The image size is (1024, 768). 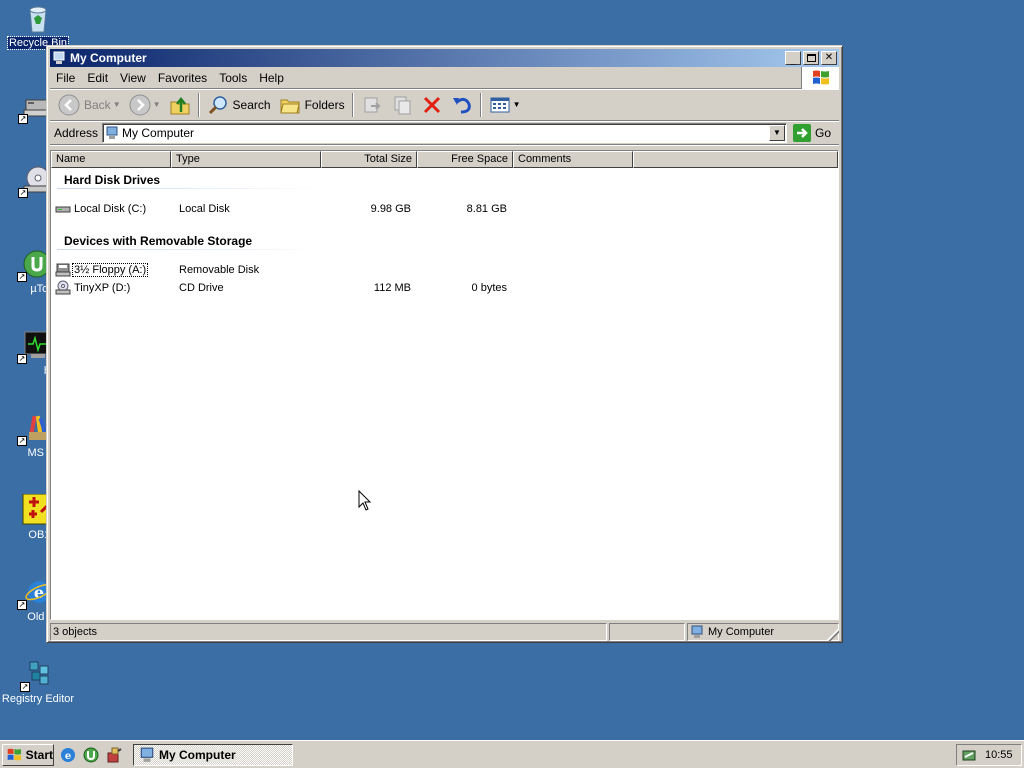 I want to click on views-button: ▼, so click(x=505, y=105).